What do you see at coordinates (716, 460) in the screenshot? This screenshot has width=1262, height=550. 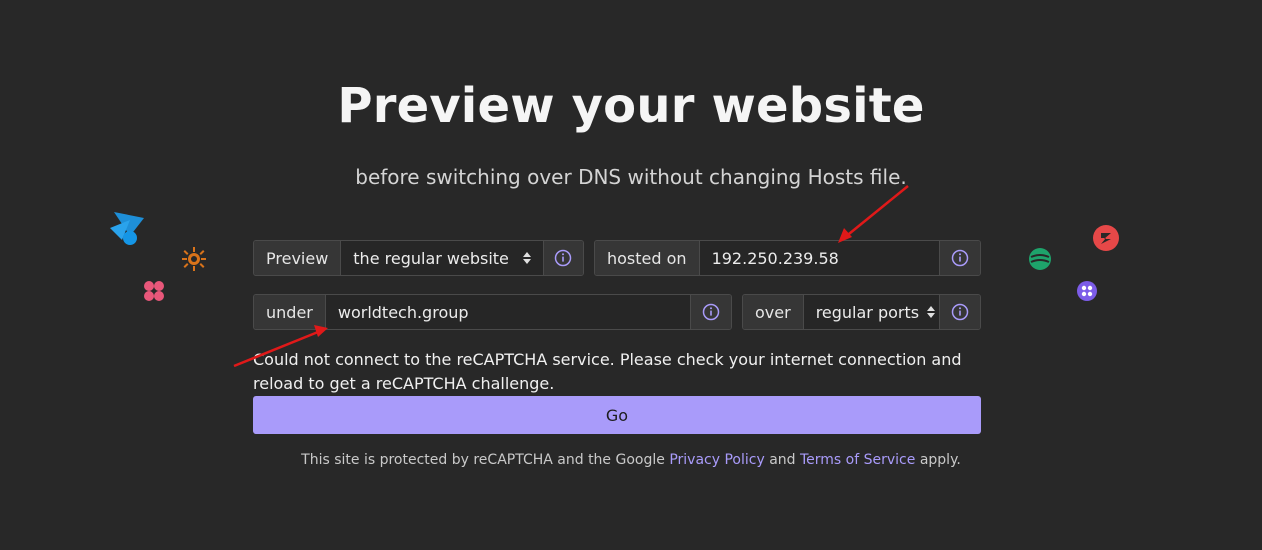 I see `privacy-policy-link: Privacy Policy` at bounding box center [716, 460].